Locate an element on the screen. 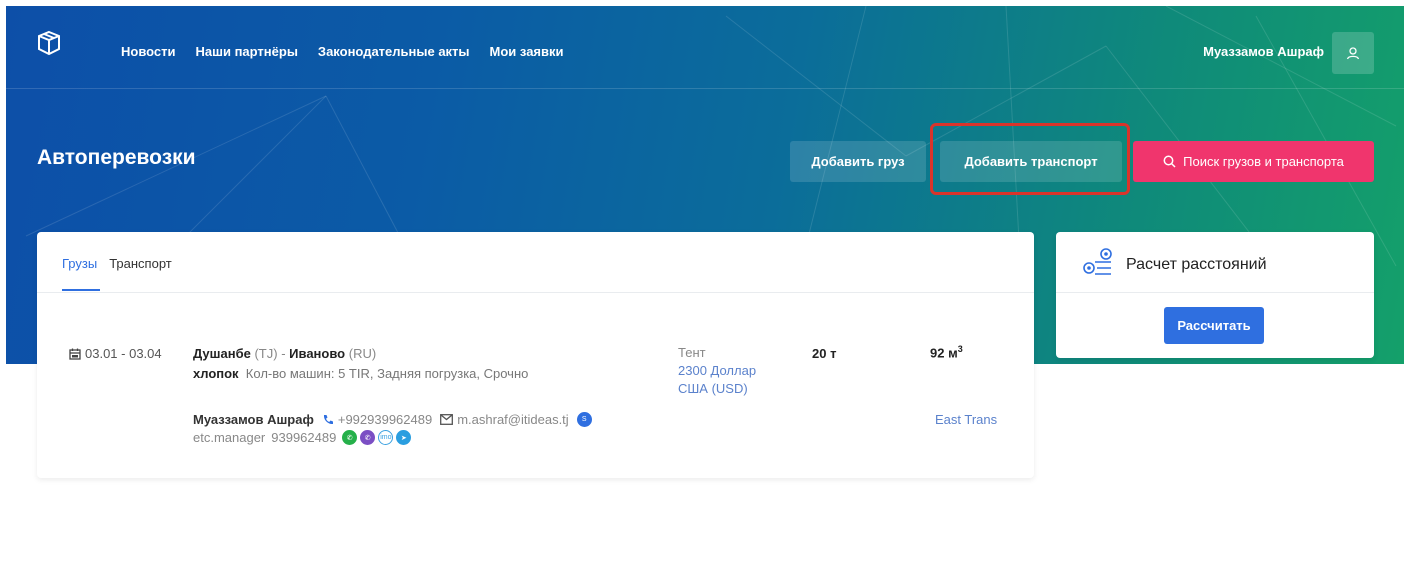 The height and width of the screenshot is (564, 1410). calendar-icon is located at coordinates (75, 354).